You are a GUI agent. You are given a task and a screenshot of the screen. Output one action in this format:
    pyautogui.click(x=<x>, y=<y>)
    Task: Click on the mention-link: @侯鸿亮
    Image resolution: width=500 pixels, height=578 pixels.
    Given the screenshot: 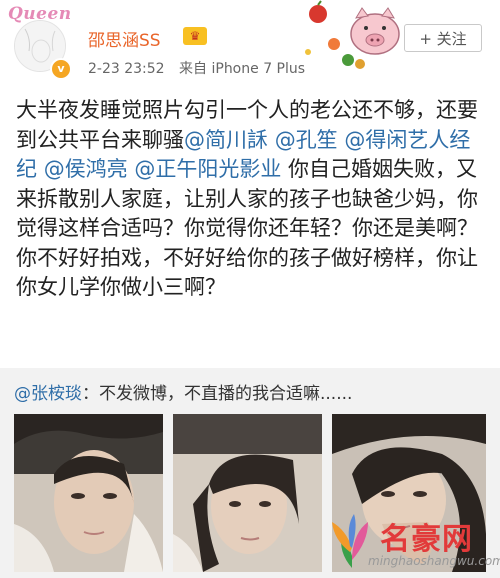 What is the action you would take?
    pyautogui.click(x=86, y=169)
    